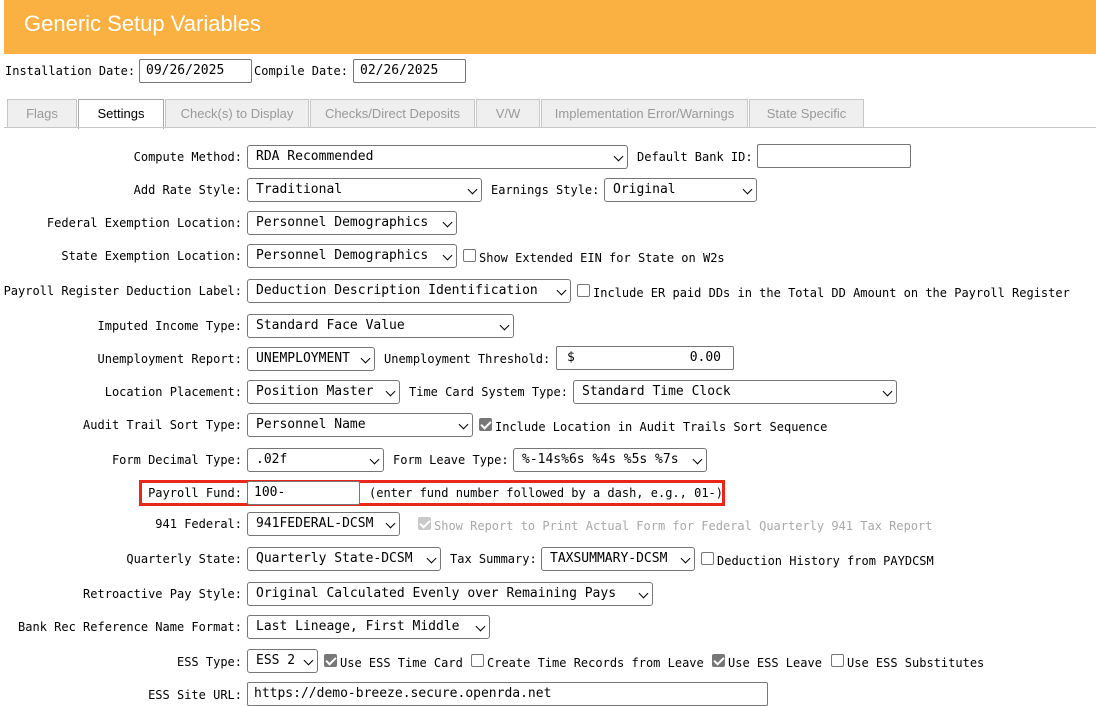 This screenshot has width=1096, height=706. What do you see at coordinates (467, 359) in the screenshot?
I see `unemployment-threshold-label: Unemployment Threshold:` at bounding box center [467, 359].